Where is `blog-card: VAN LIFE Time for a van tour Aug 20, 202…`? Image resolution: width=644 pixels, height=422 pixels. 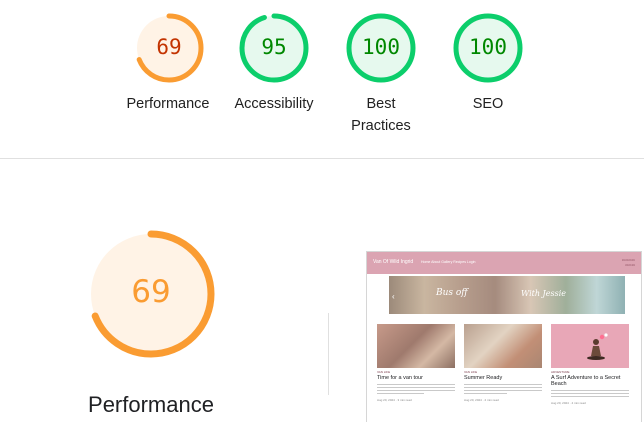
blog-card: VAN LIFE Time for a van tour Aug 20, 202… is located at coordinates (416, 363).